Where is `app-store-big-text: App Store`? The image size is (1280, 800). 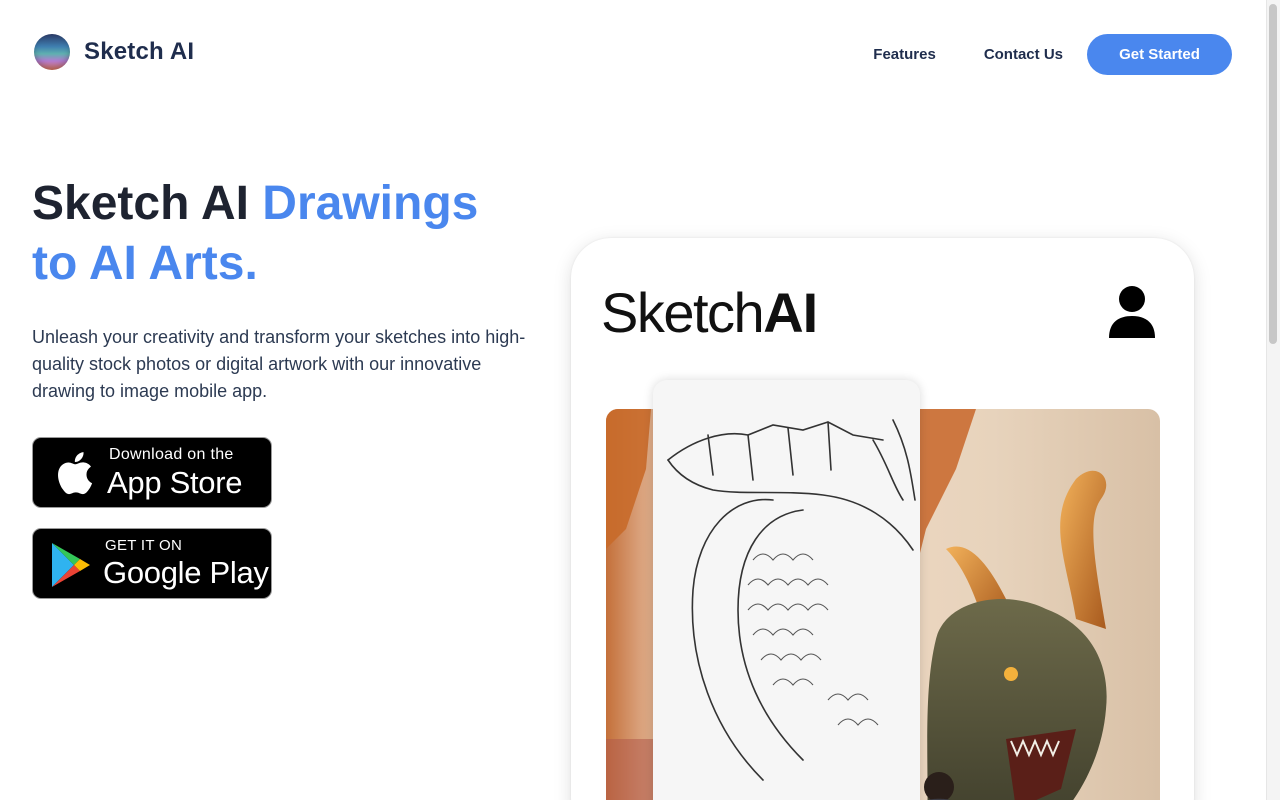 app-store-big-text: App Store is located at coordinates (175, 482).